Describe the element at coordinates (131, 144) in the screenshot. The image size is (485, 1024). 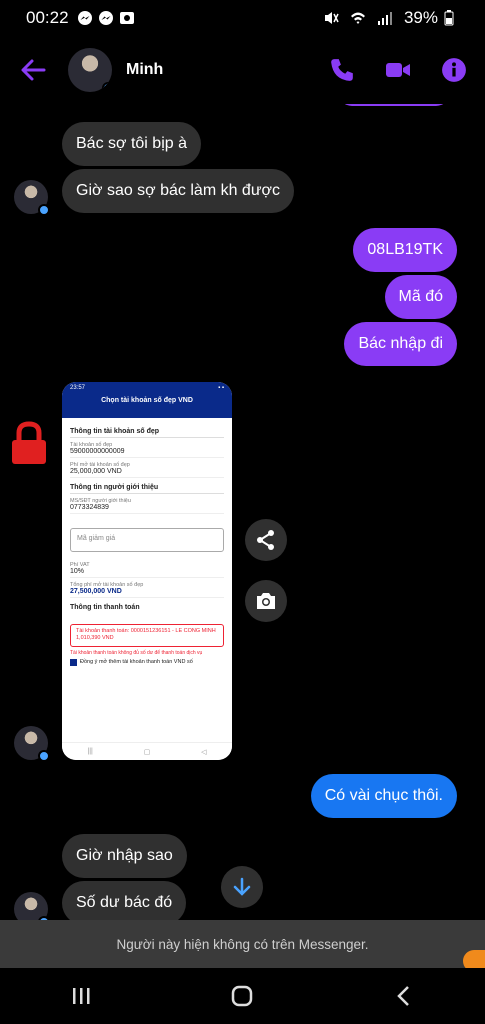
I see `message-bubble: Bác sợ tôi bịp à` at that location.